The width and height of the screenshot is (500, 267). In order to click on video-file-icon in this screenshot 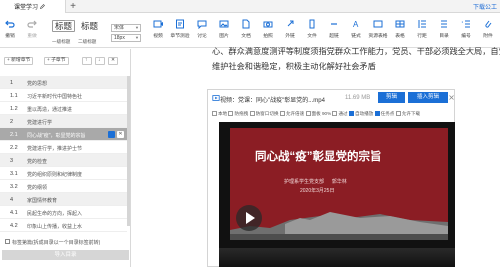, I will do `click(216, 98)`.